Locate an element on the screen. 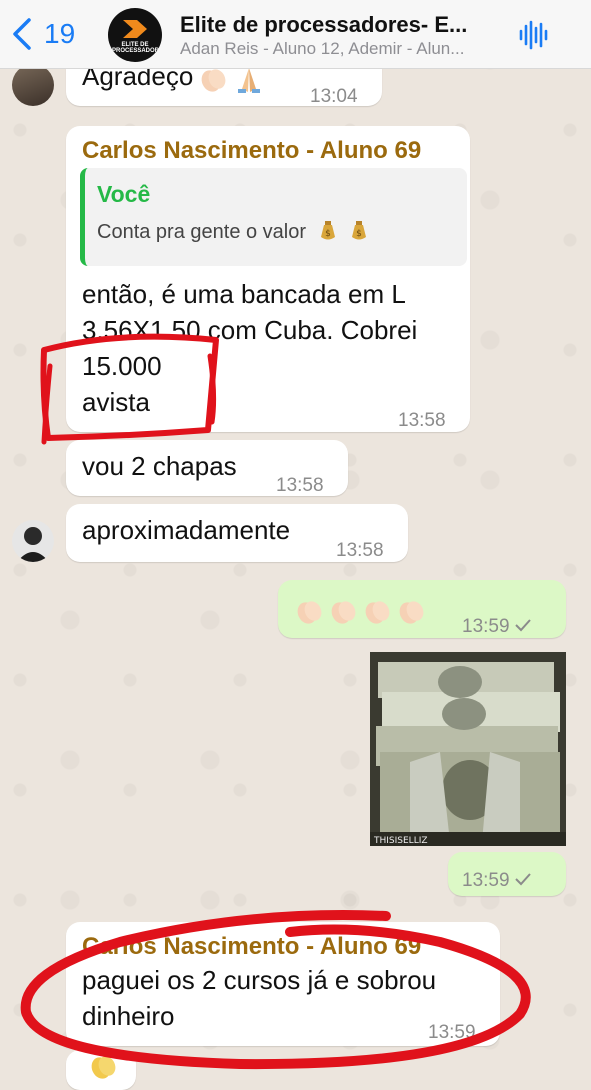 Image resolution: width=591 pixels, height=1090 pixels. quote-text: Conta pra gente o valor $ $ is located at coordinates (233, 232).